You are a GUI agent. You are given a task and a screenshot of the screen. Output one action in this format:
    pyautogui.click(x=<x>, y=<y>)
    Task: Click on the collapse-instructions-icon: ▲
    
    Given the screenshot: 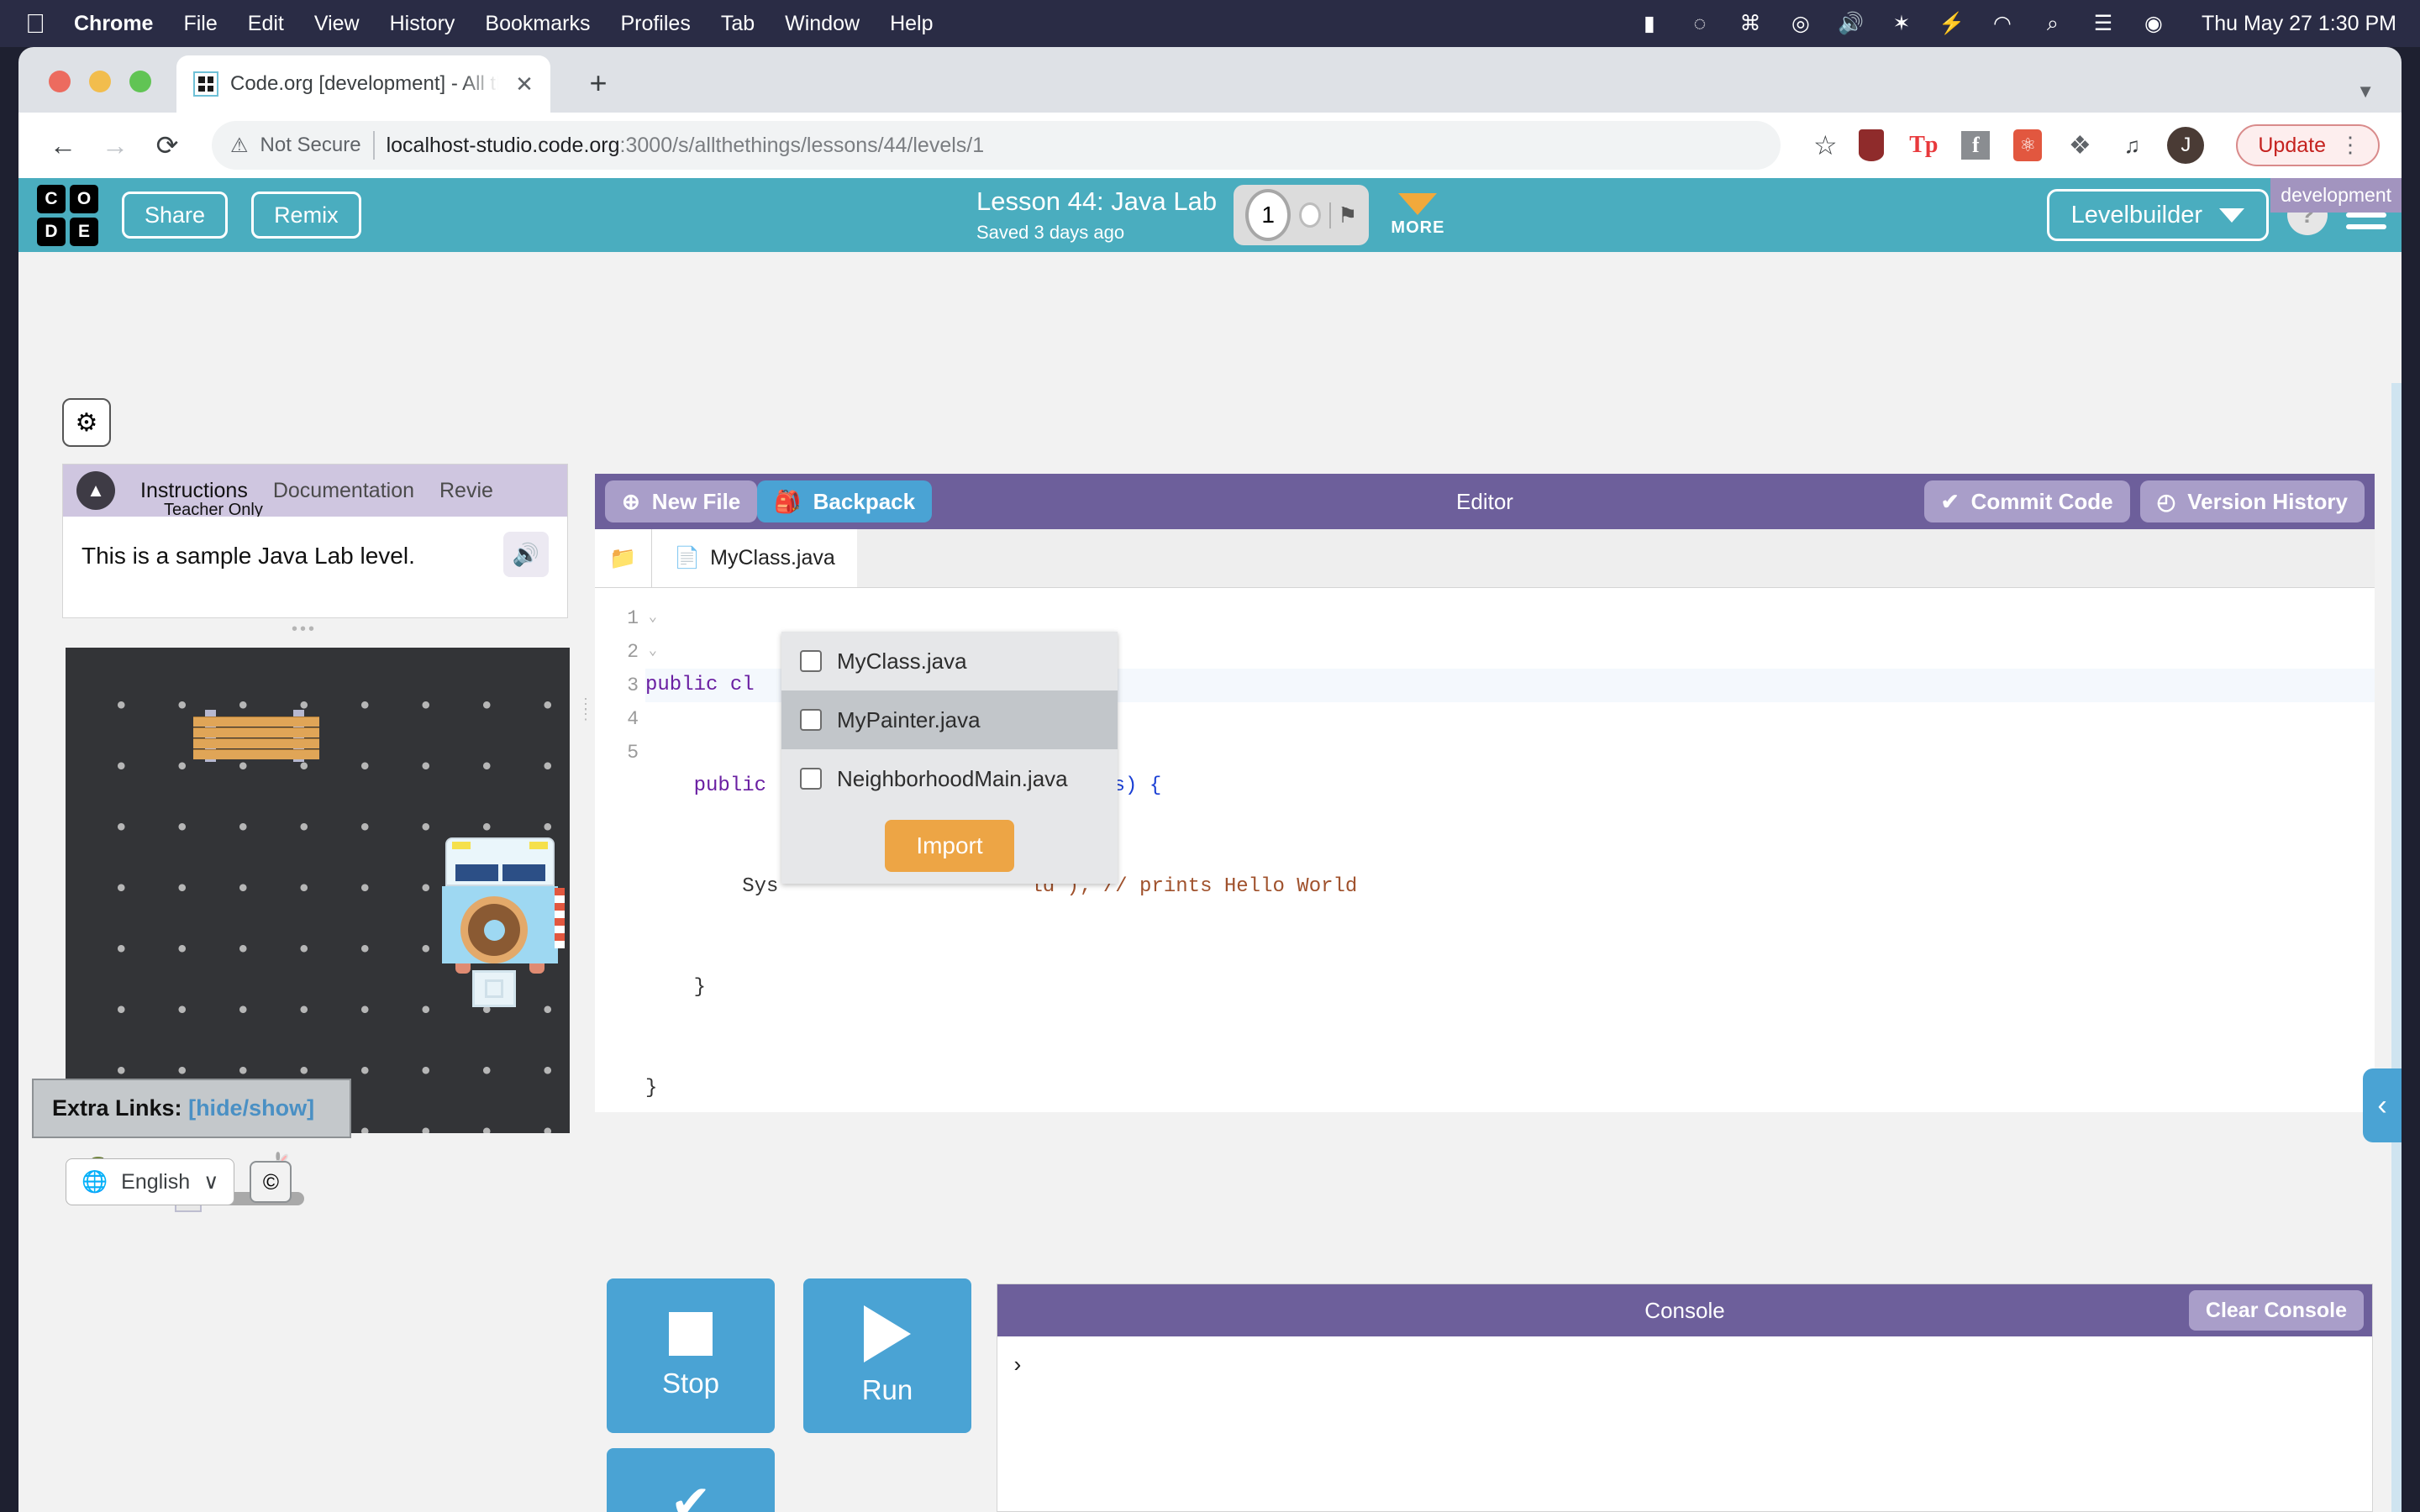 What is the action you would take?
    pyautogui.click(x=96, y=490)
    